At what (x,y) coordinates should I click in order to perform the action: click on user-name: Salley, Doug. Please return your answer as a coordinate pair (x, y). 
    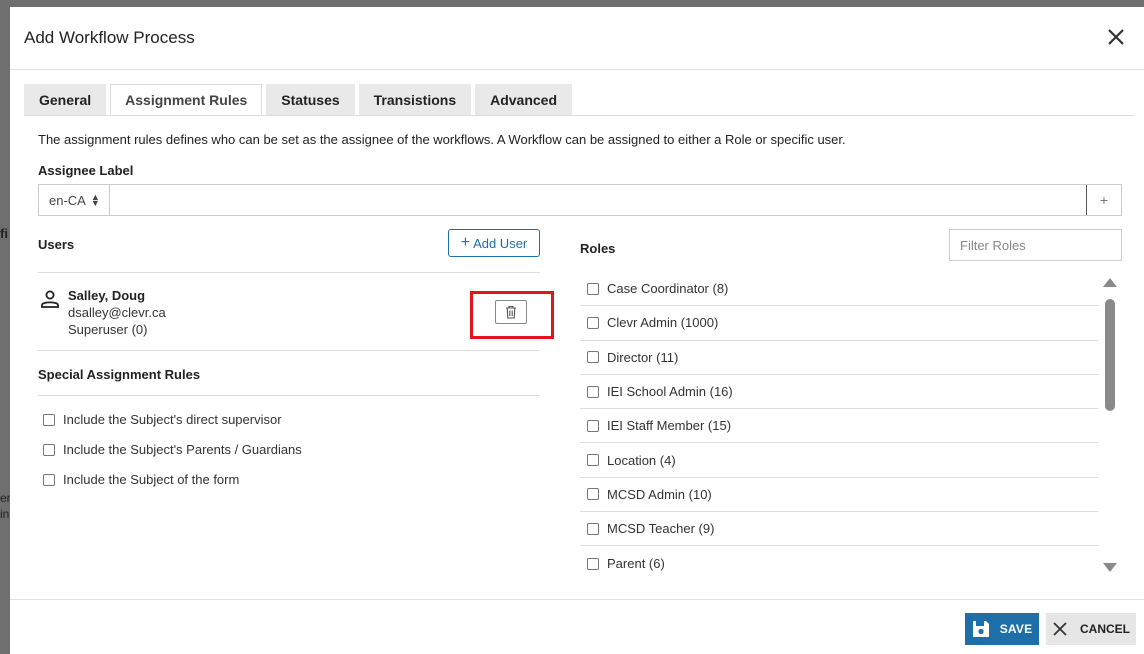
    Looking at the image, I should click on (107, 295).